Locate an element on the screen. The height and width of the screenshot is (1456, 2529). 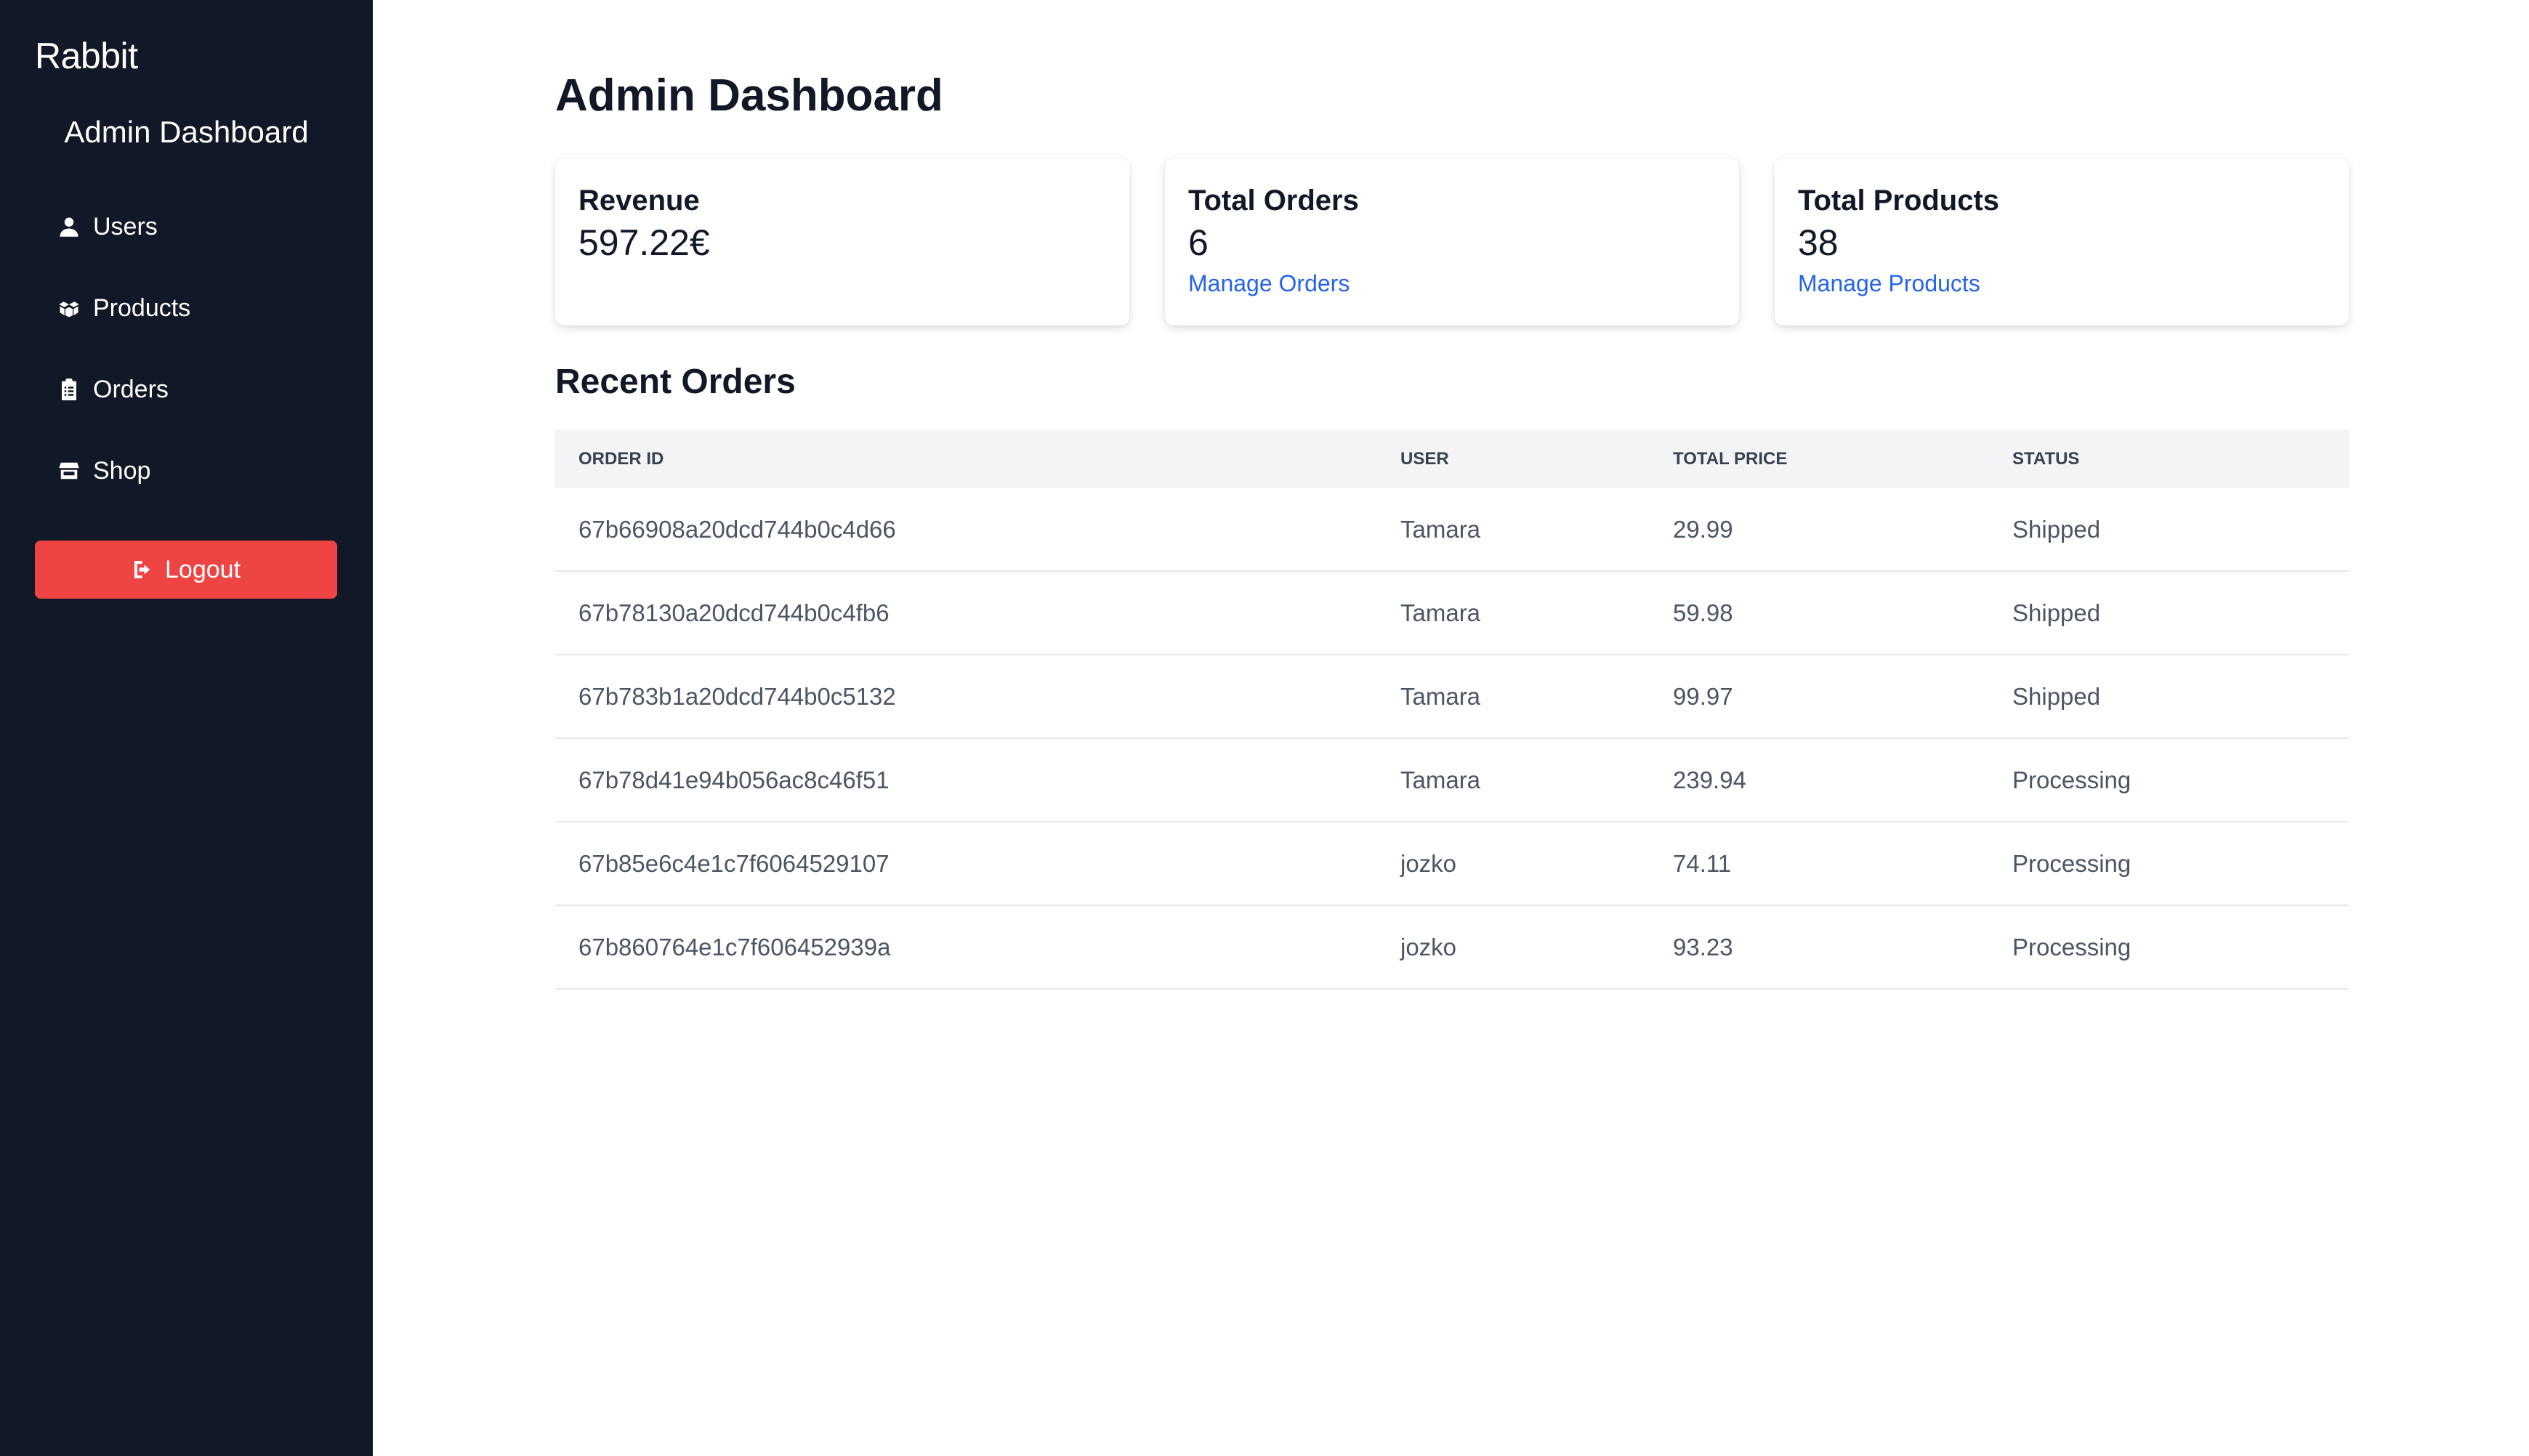
revenue-card: Revenue 597.22€ is located at coordinates (842, 241).